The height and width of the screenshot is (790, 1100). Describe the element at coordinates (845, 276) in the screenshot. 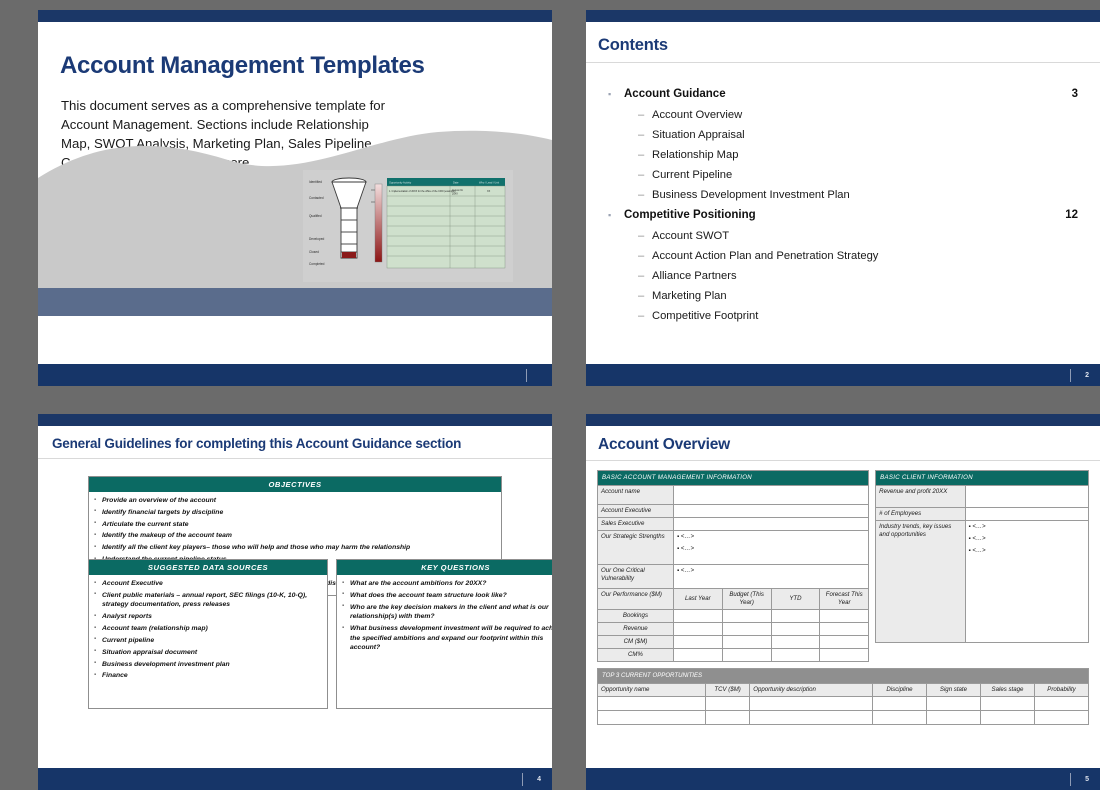

I see `toc-item: – Alliance Partners` at that location.